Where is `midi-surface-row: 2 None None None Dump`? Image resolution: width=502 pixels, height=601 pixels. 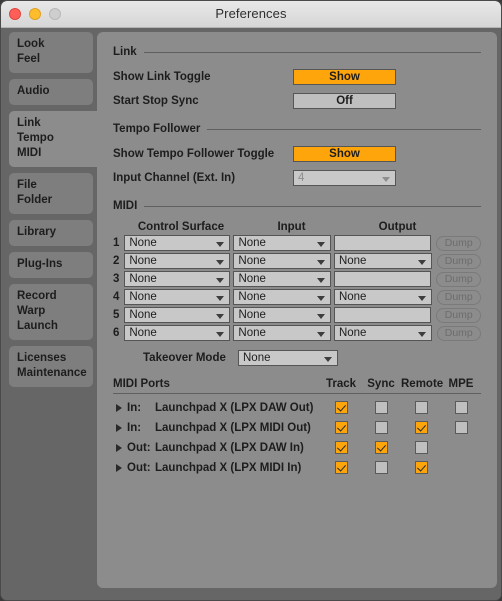
midi-surface-row: 2 None None None Dump is located at coordinates (297, 261).